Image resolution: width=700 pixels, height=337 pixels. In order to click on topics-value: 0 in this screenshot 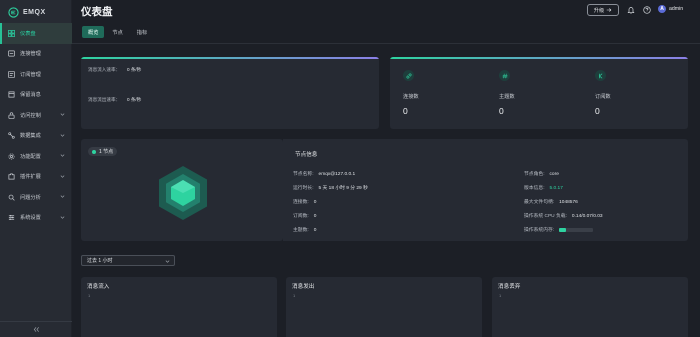, I will do `click(315, 230)`.